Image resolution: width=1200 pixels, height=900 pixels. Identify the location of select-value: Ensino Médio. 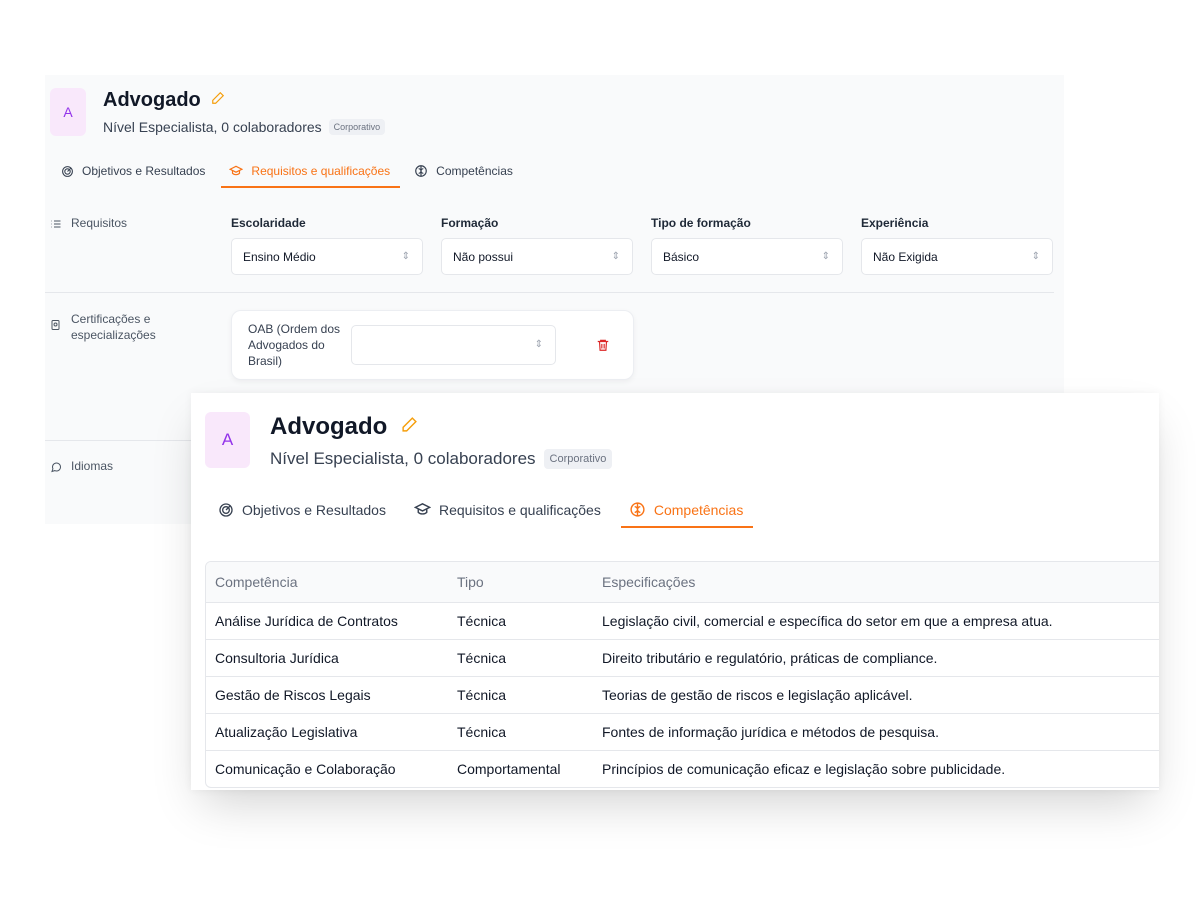
(279, 256).